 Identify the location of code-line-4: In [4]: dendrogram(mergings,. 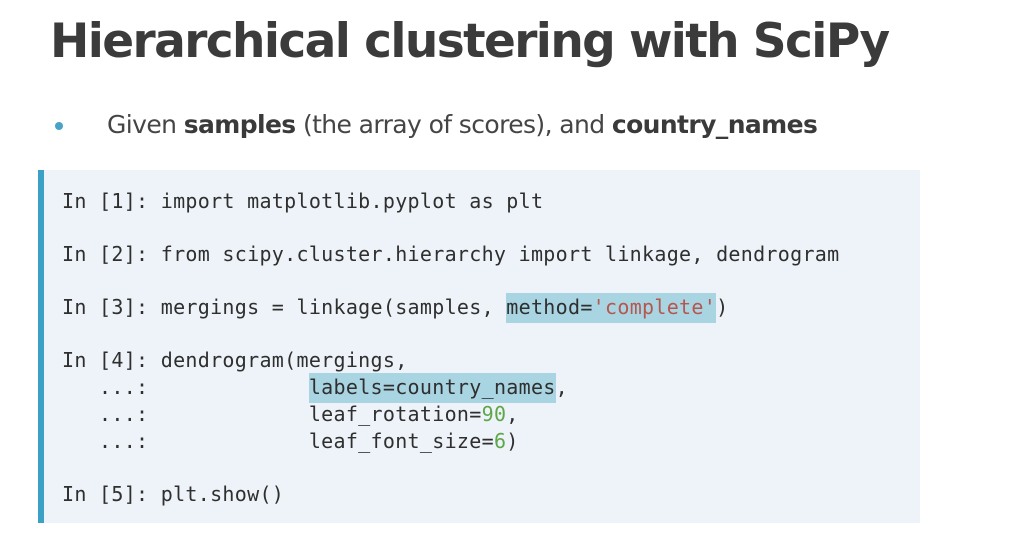
(235, 360).